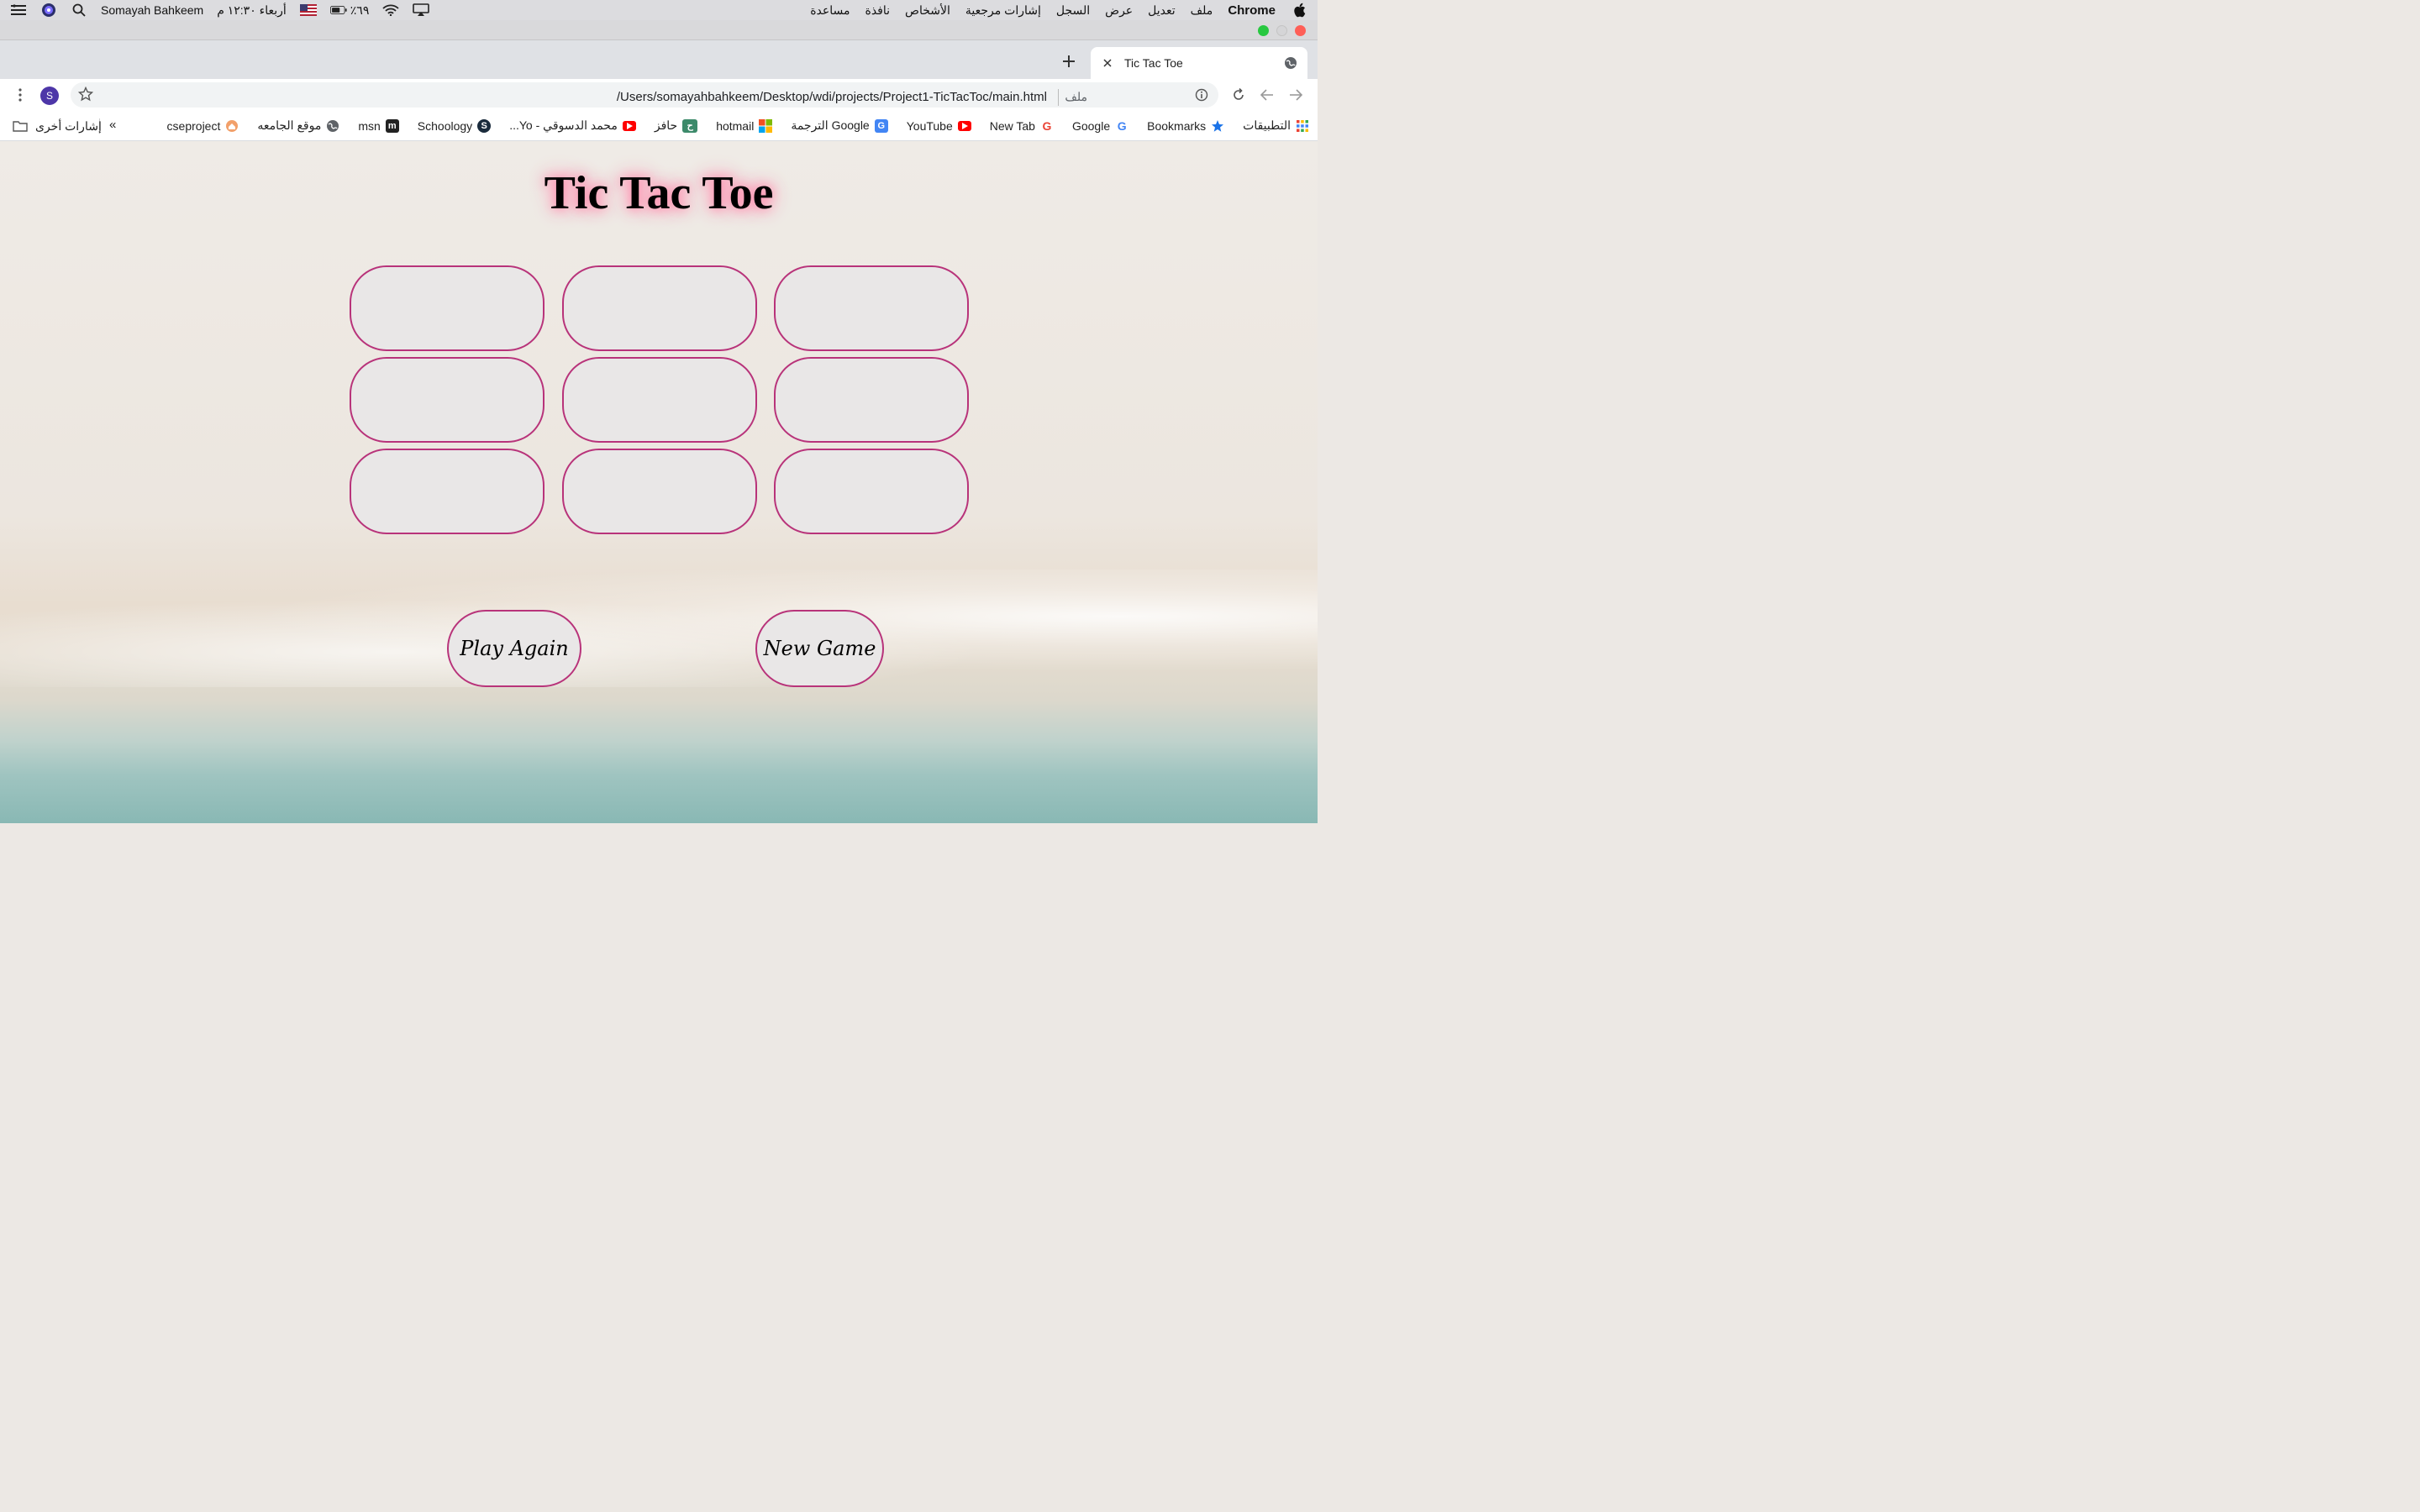  I want to click on bookmark-label: موقع الجامعه, so click(289, 125).